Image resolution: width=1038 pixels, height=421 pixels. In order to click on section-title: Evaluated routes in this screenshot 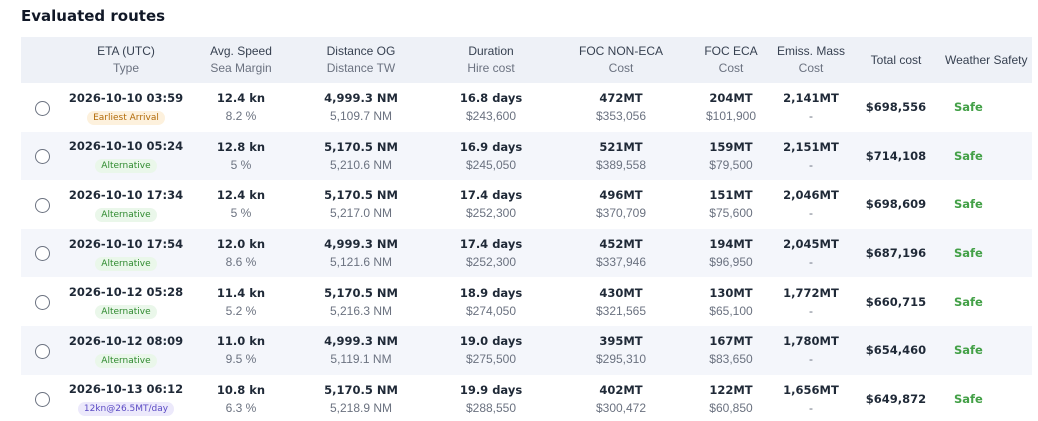, I will do `click(93, 16)`.